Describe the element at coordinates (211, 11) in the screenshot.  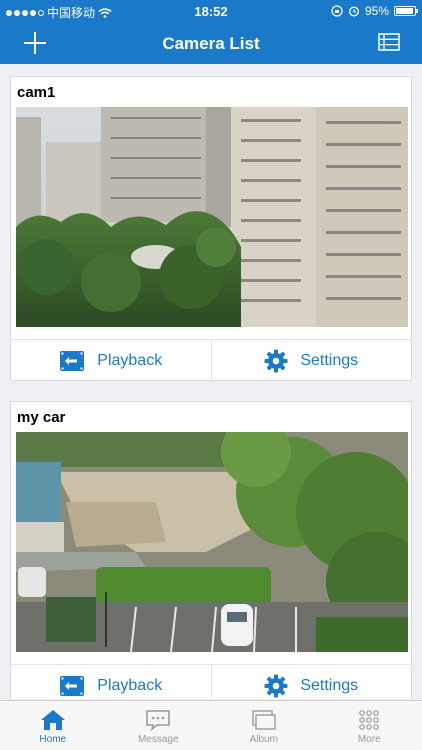
I see `status-bar: 中国移动 18:52 95%` at that location.